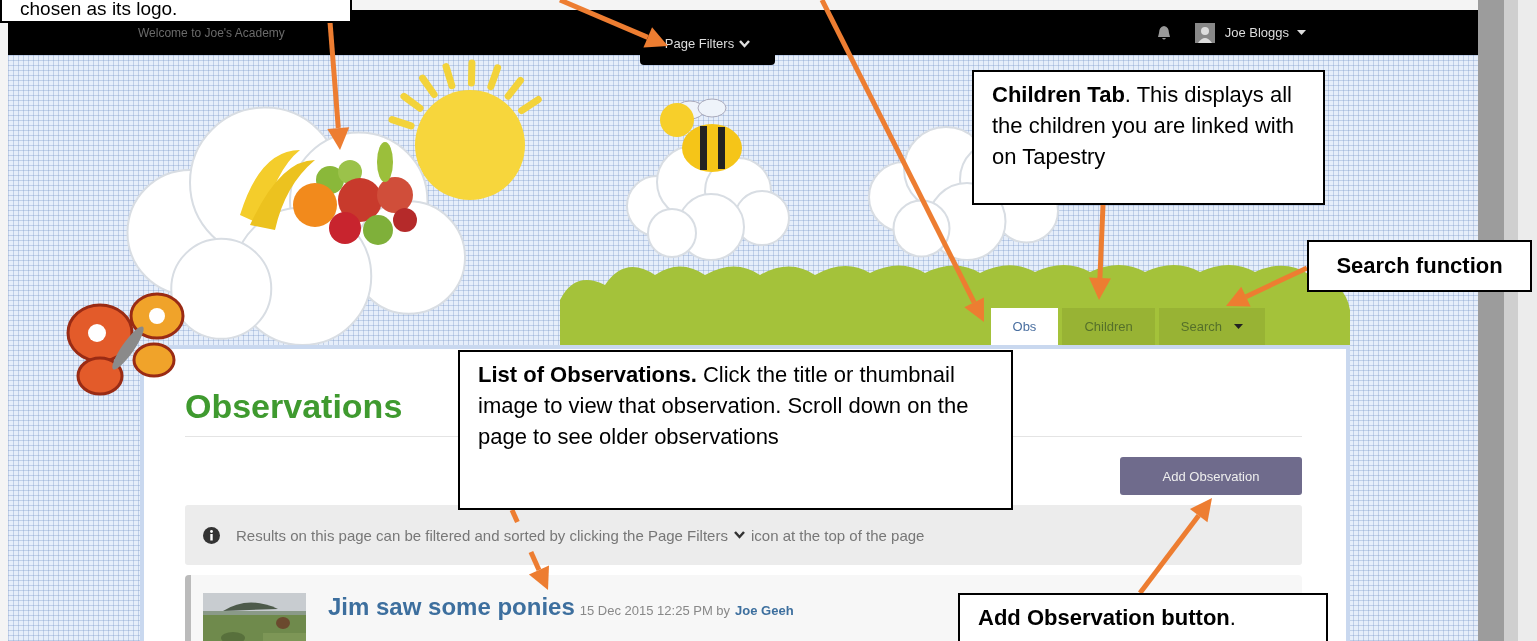 The height and width of the screenshot is (641, 1537). What do you see at coordinates (1419, 266) in the screenshot?
I see `callout-note: Search function` at bounding box center [1419, 266].